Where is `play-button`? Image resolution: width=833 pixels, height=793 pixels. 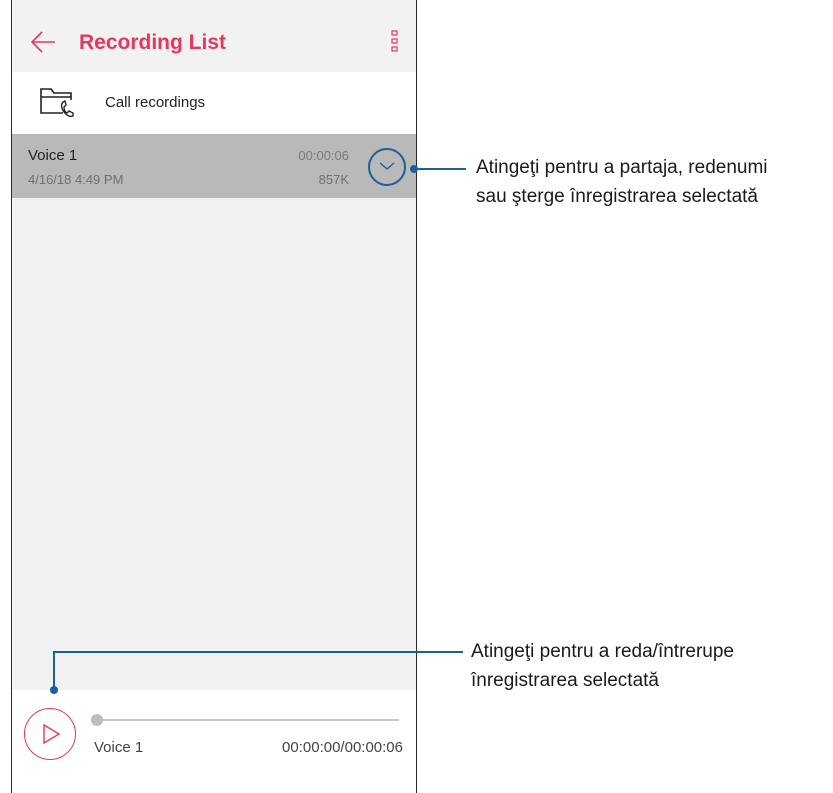
play-button is located at coordinates (50, 734).